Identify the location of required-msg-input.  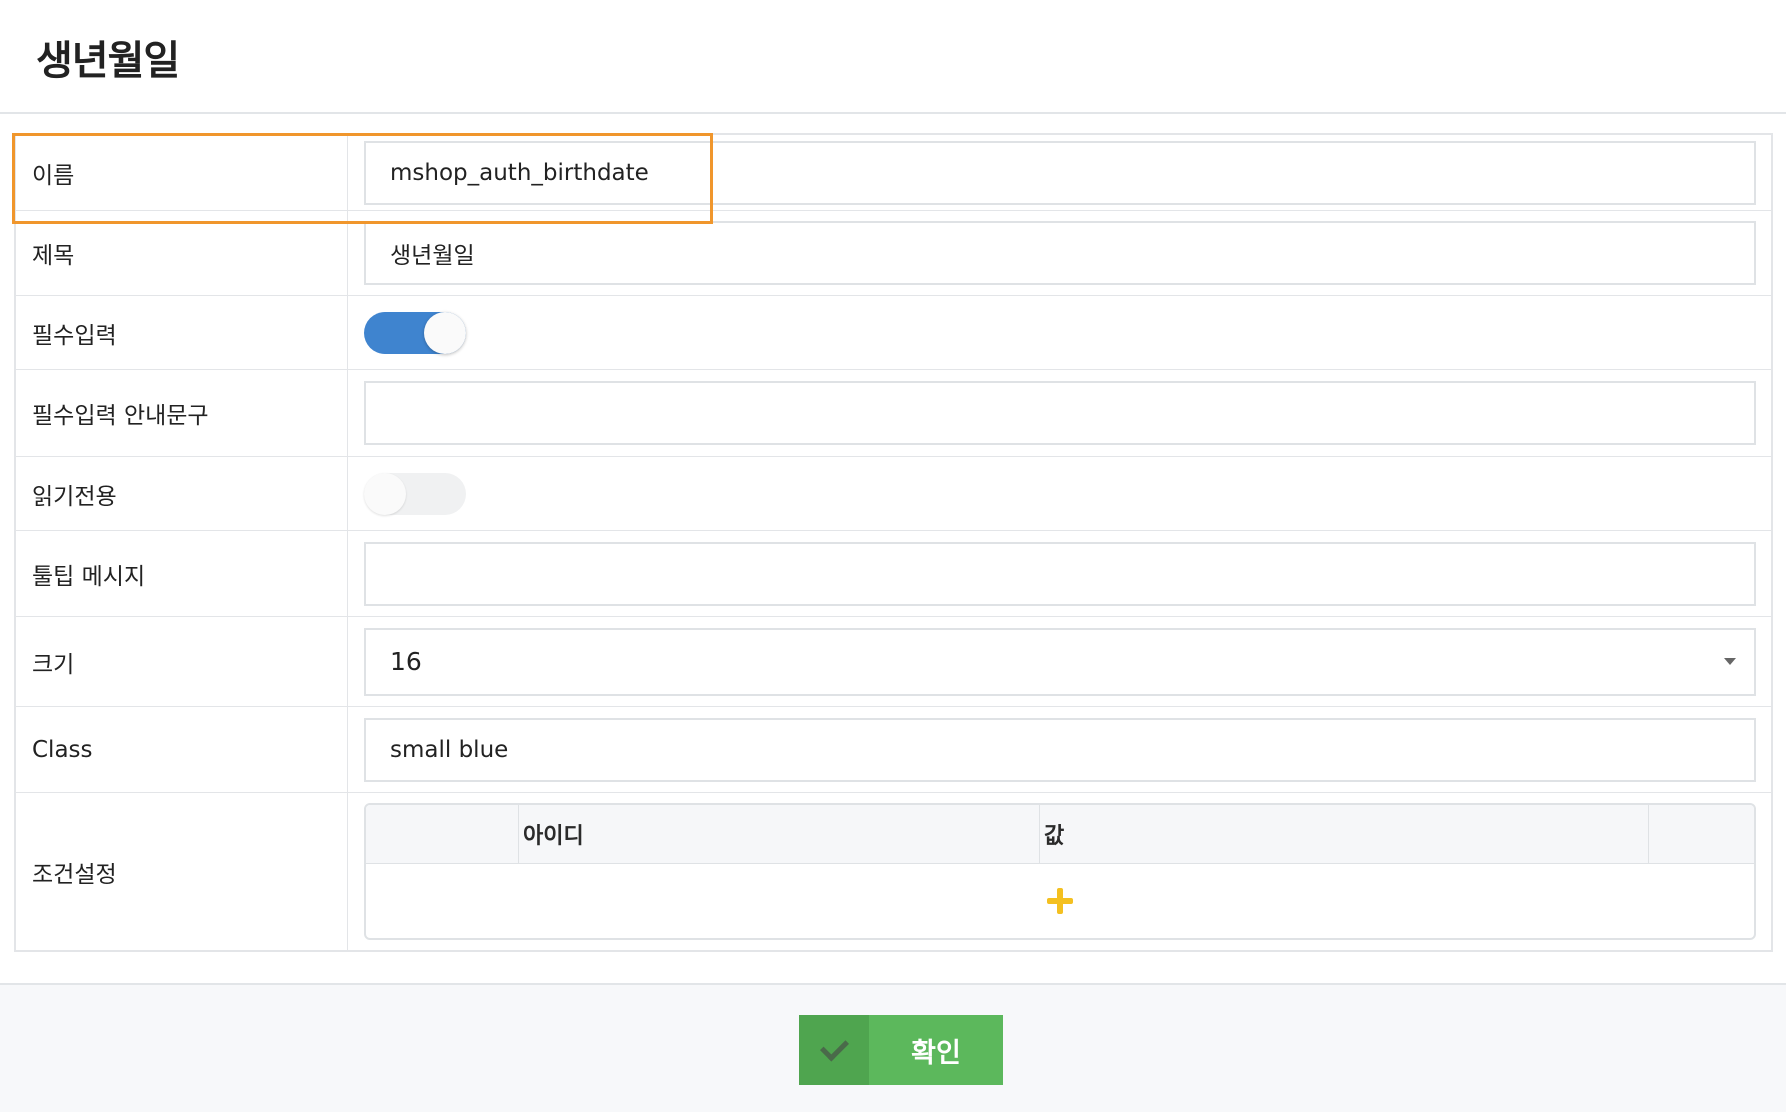
(1060, 413).